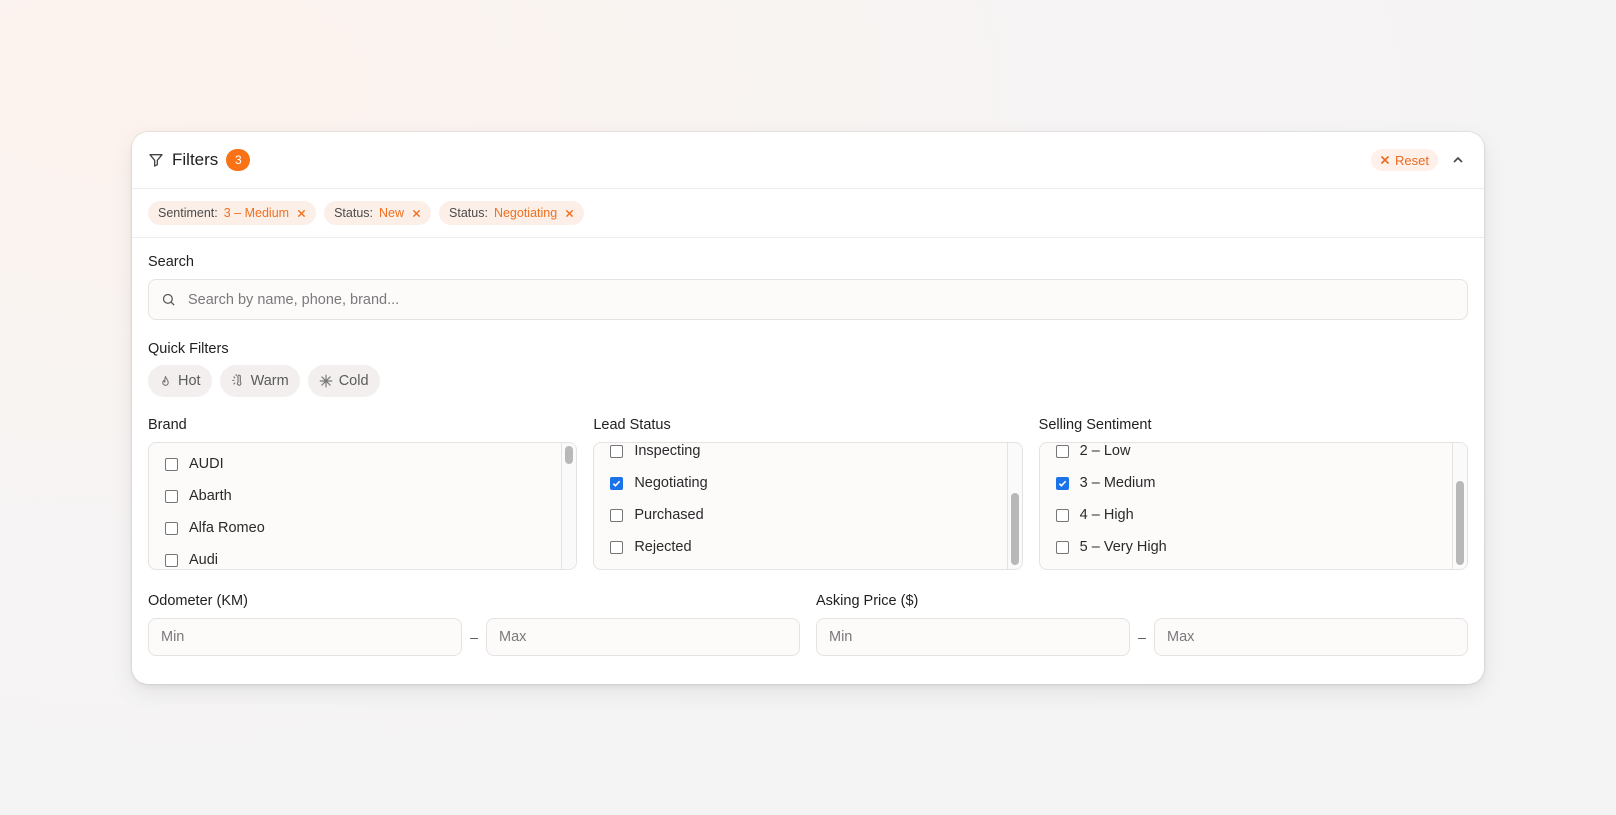 This screenshot has width=1616, height=815. Describe the element at coordinates (204, 560) in the screenshot. I see `option-label: Audi` at that location.